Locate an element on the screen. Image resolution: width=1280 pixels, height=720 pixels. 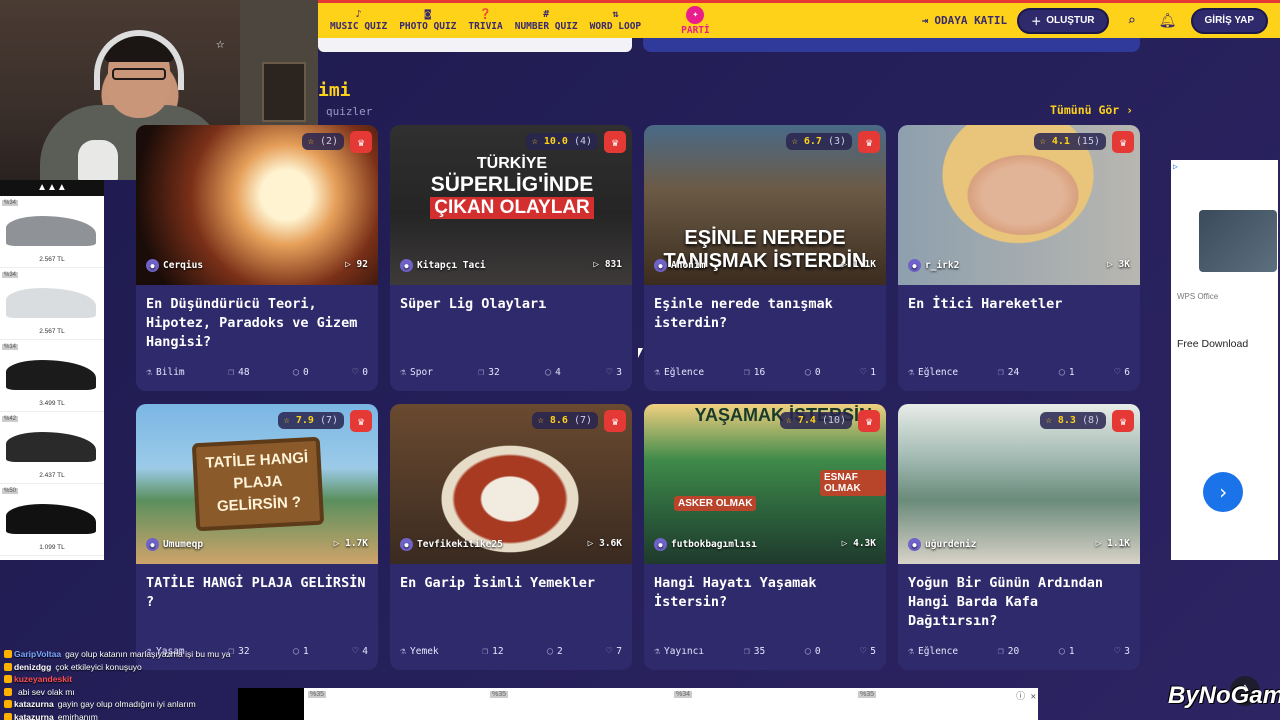
author-name: Cerqius is located at coordinates (183, 265).